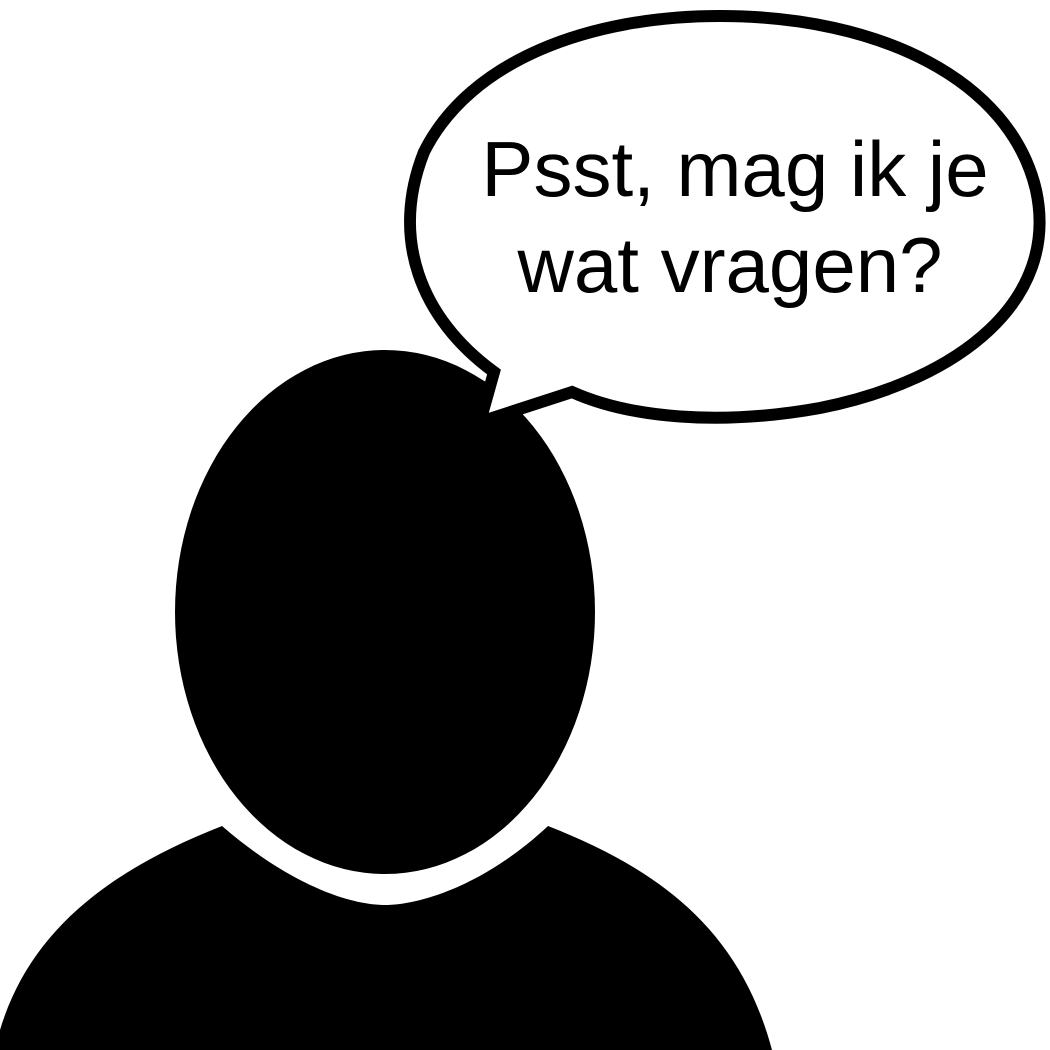 The height and width of the screenshot is (1050, 1050). What do you see at coordinates (730, 265) in the screenshot?
I see `speech-line-2: wat vragen?` at bounding box center [730, 265].